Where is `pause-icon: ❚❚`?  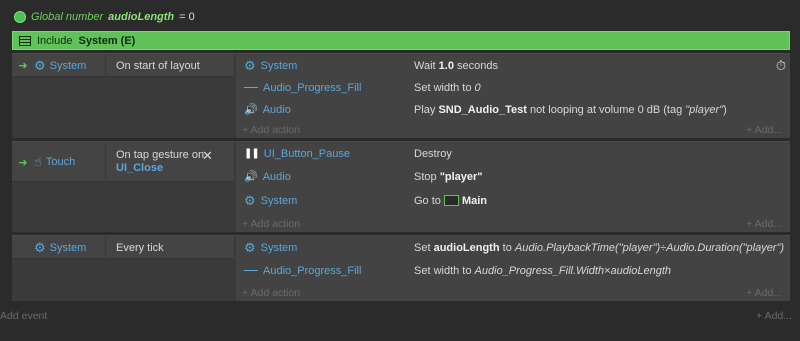
pause-icon: ❚❚ is located at coordinates (252, 153).